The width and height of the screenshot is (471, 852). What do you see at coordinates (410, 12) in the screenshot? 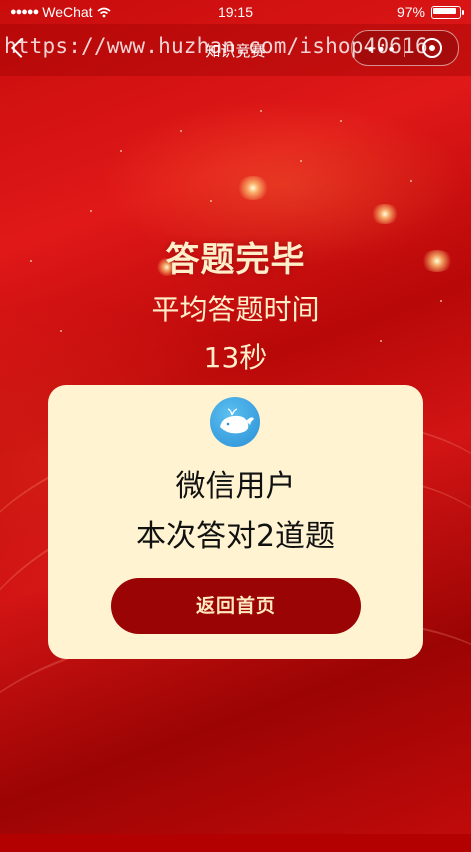
I see `battery-percent: 97%` at bounding box center [410, 12].